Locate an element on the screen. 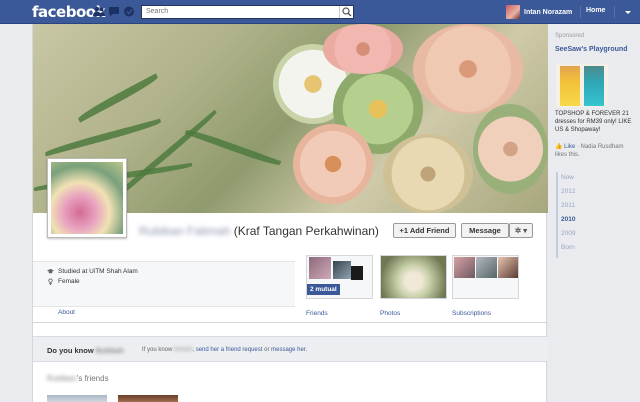 The width and height of the screenshot is (640, 402). gender-row: Female is located at coordinates (63, 281).